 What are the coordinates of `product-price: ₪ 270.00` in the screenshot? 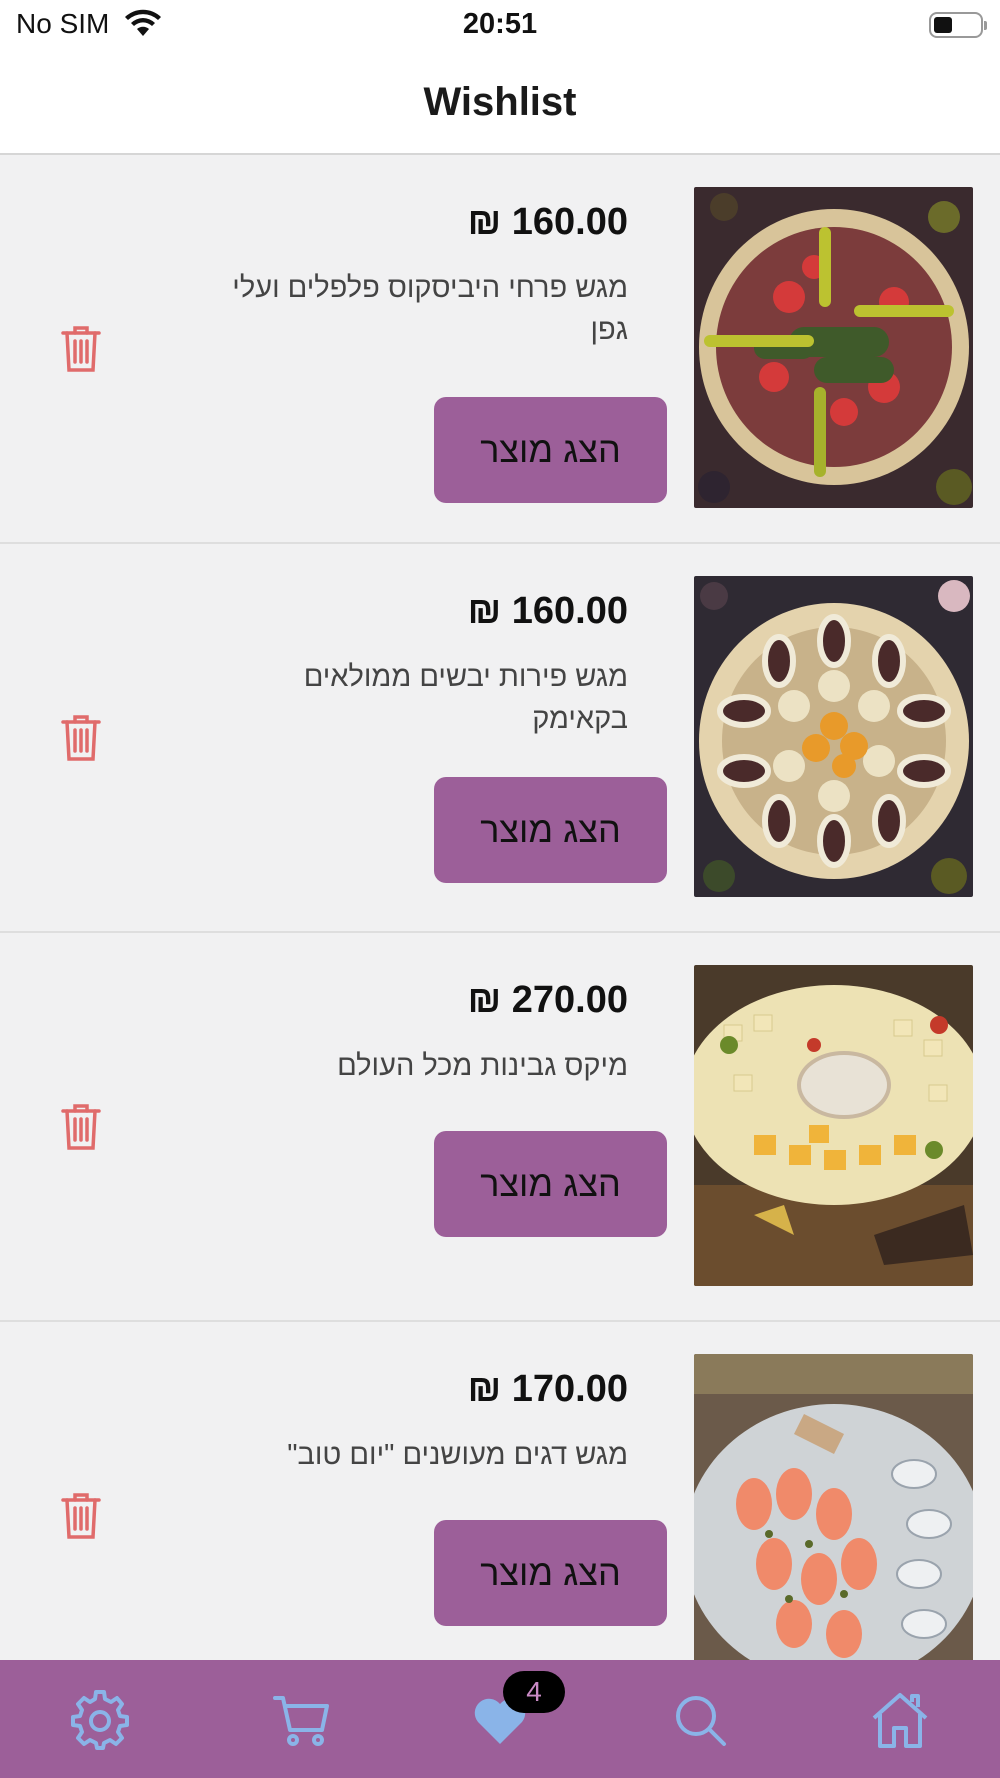 It's located at (547, 1000).